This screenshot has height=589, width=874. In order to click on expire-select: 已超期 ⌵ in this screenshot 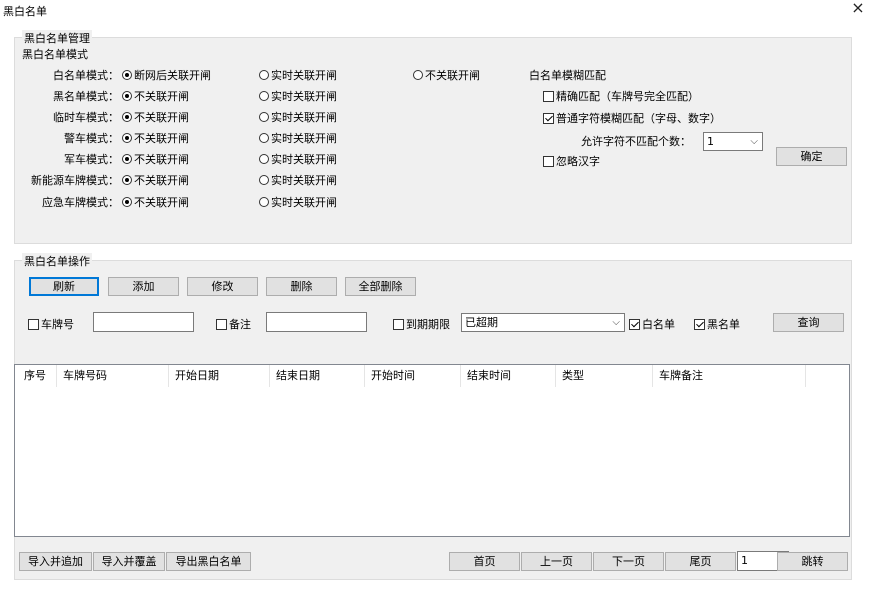, I will do `click(543, 322)`.